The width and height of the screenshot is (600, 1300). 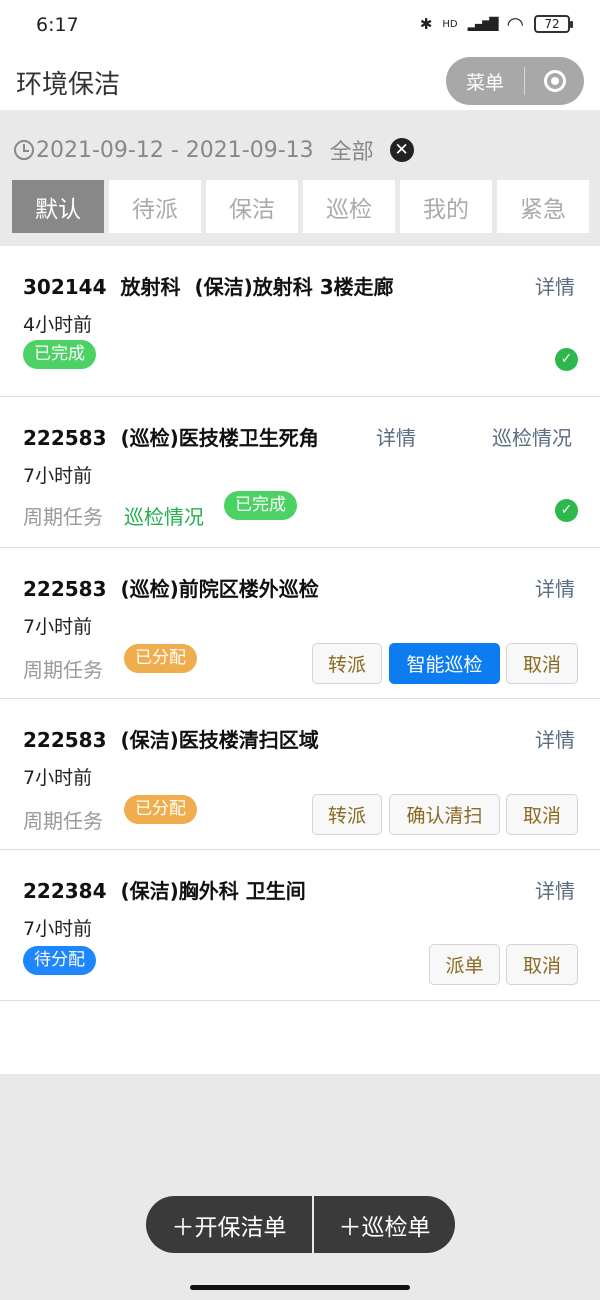 What do you see at coordinates (515, 24) in the screenshot?
I see `wifi-icon: ◠` at bounding box center [515, 24].